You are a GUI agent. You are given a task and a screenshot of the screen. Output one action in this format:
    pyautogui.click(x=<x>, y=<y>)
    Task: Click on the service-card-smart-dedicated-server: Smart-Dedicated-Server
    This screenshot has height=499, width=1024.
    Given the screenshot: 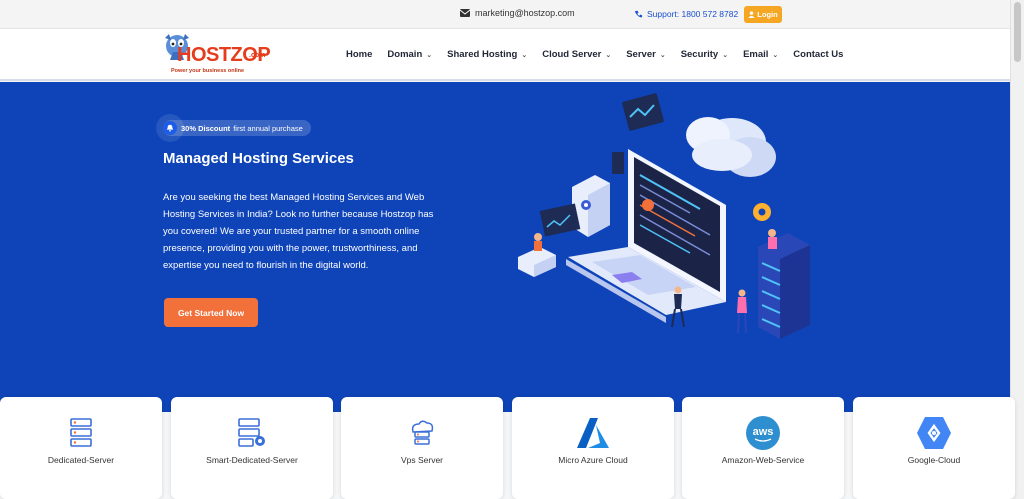 What is the action you would take?
    pyautogui.click(x=252, y=448)
    